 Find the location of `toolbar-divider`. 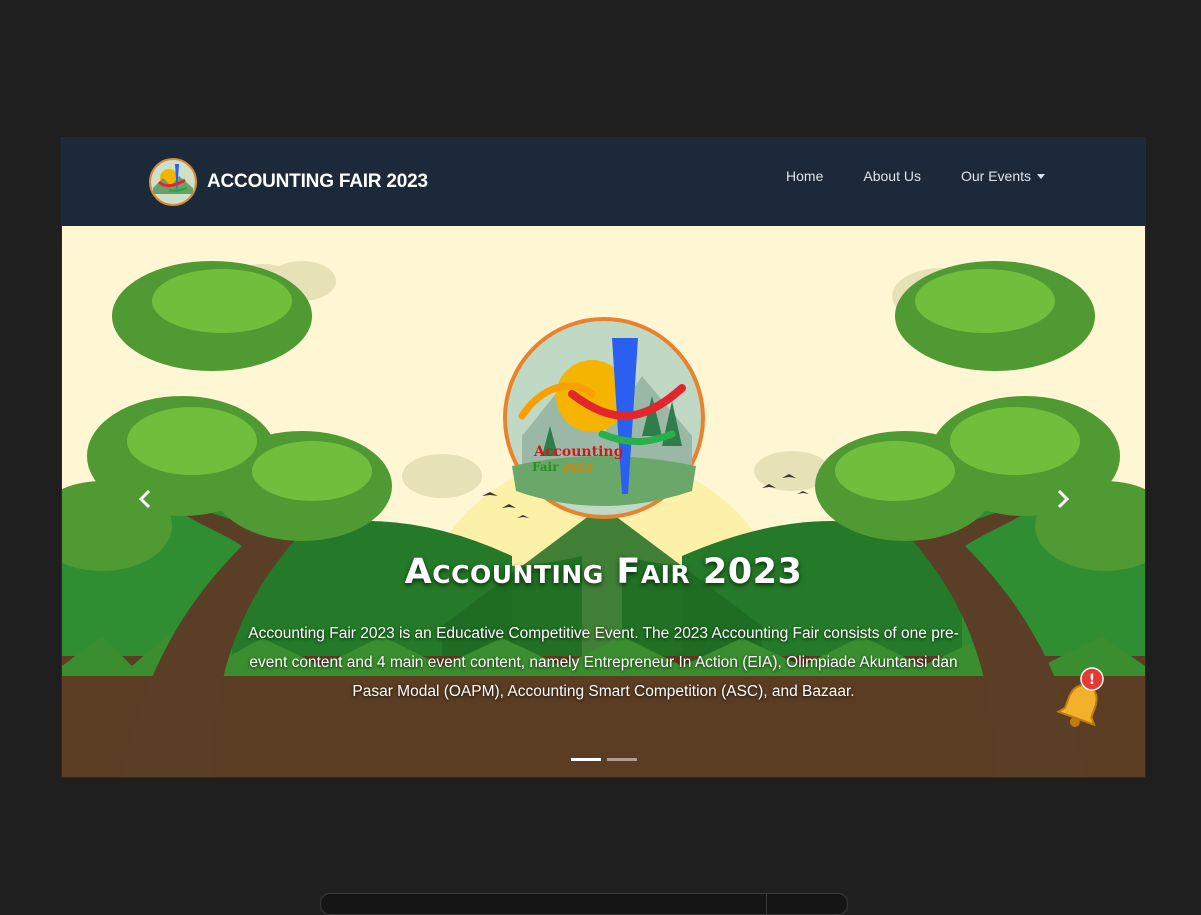

toolbar-divider is located at coordinates (766, 904).